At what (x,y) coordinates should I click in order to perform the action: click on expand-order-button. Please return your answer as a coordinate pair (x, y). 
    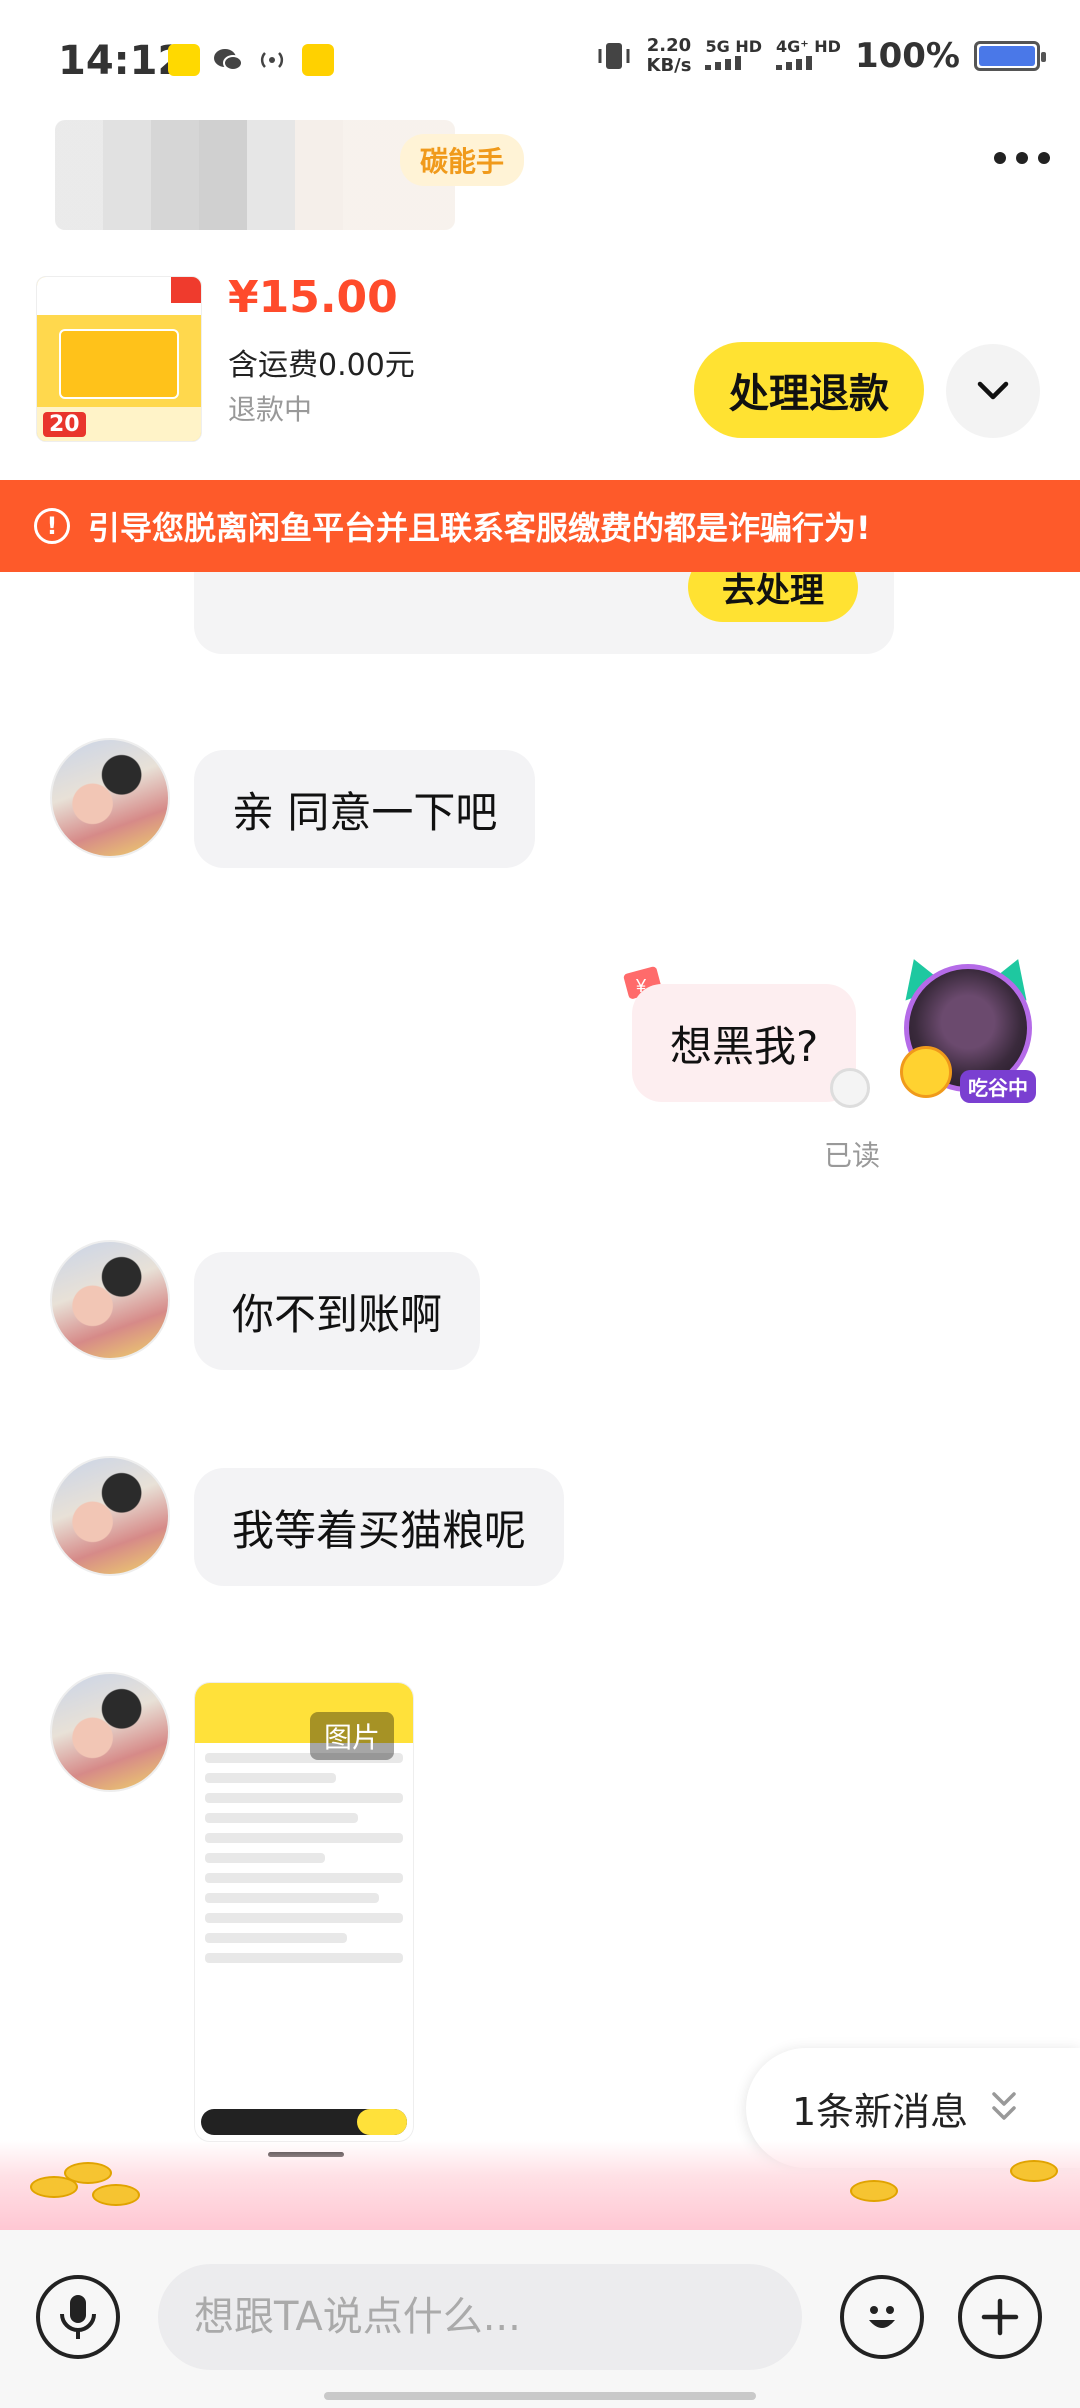
    Looking at the image, I should click on (993, 391).